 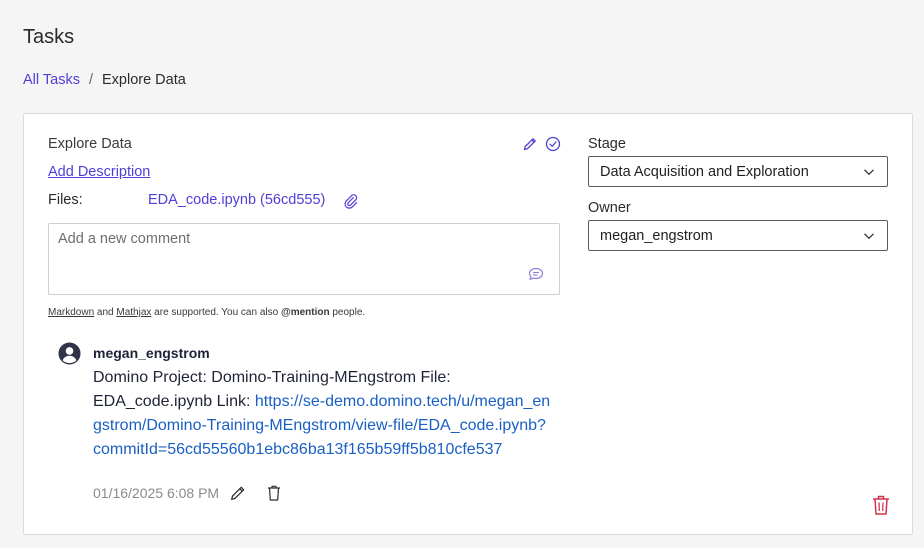 I want to click on edit-title-button, so click(x=530, y=144).